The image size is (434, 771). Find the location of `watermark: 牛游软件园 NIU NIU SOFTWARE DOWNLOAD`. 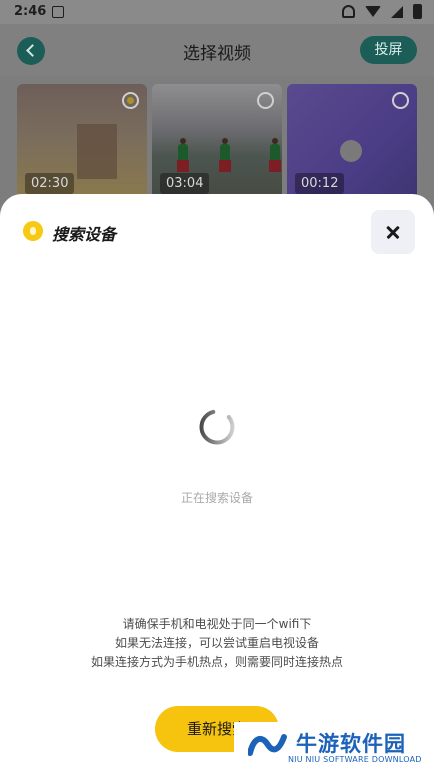

watermark: 牛游软件园 NIU NIU SOFTWARE DOWNLOAD is located at coordinates (334, 746).